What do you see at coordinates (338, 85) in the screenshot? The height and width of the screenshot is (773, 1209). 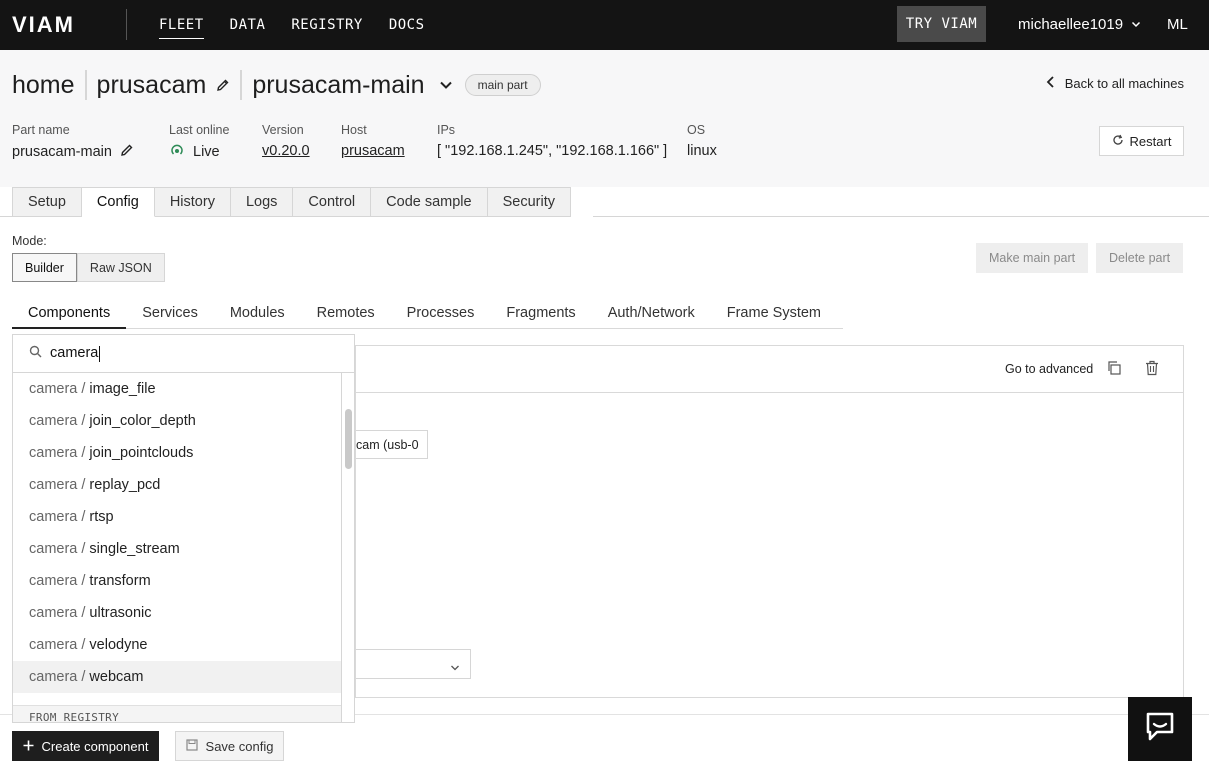 I see `part-name: prusacam-main` at bounding box center [338, 85].